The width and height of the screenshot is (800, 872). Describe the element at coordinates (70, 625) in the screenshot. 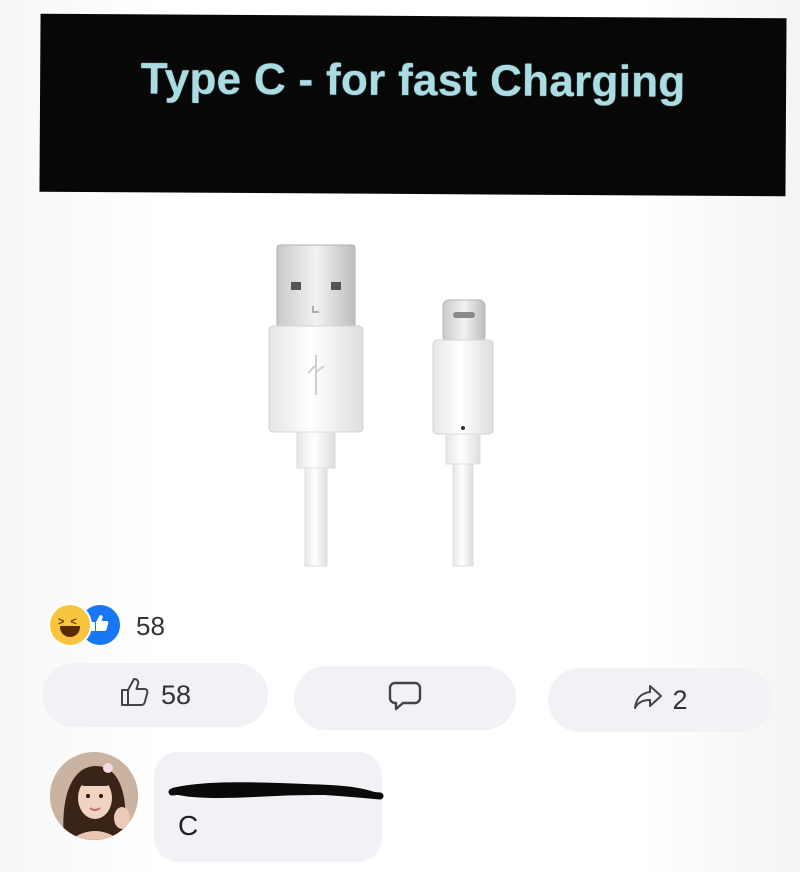

I see `haha-reaction-icon: ><` at that location.